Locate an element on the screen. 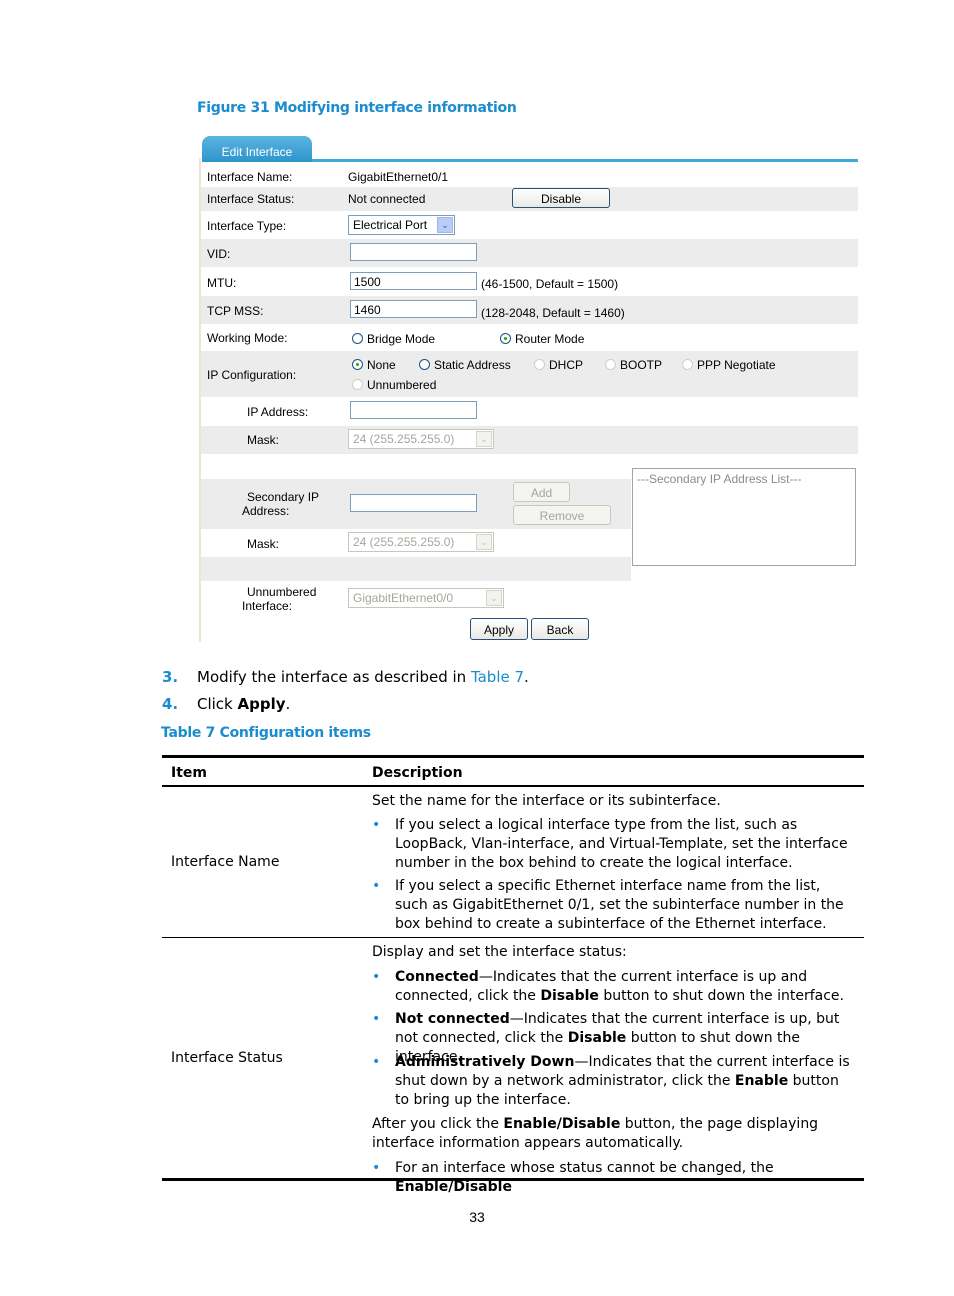  ip-address-label: IP Address: is located at coordinates (278, 412).